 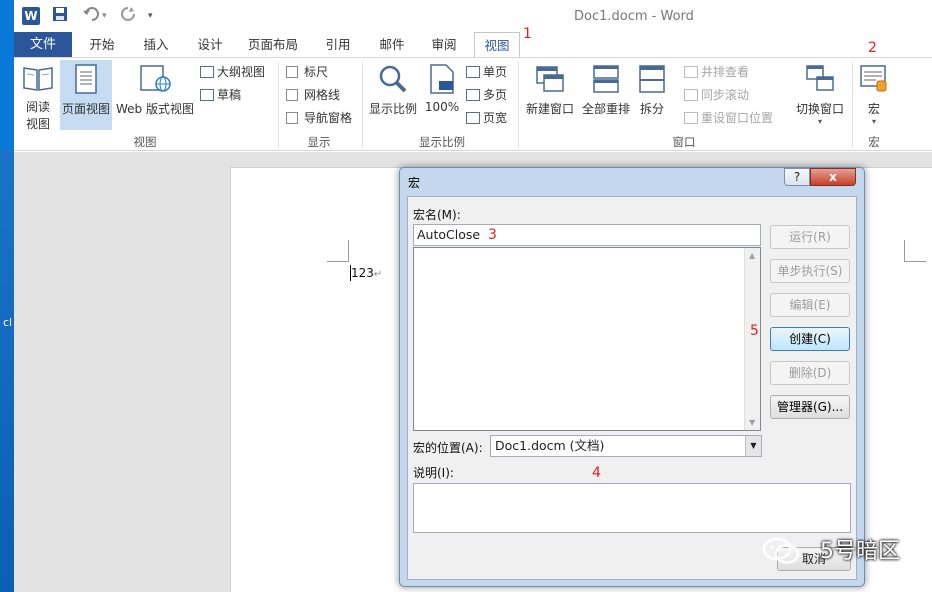 What do you see at coordinates (392, 109) in the screenshot?
I see `zoom-label: 显示比例` at bounding box center [392, 109].